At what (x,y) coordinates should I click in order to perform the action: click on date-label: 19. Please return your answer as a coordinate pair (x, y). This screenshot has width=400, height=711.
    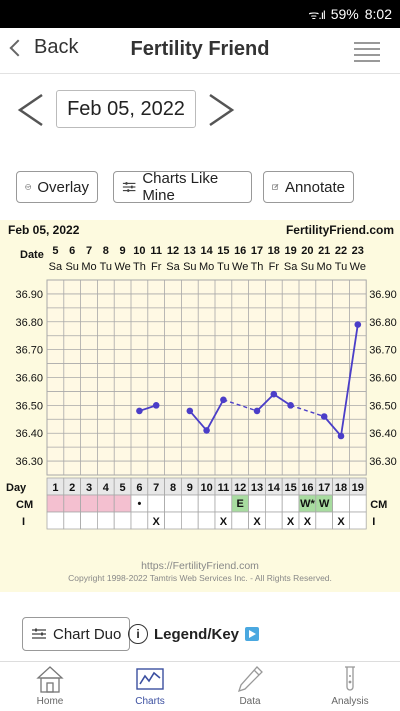
    Looking at the image, I should click on (290, 251).